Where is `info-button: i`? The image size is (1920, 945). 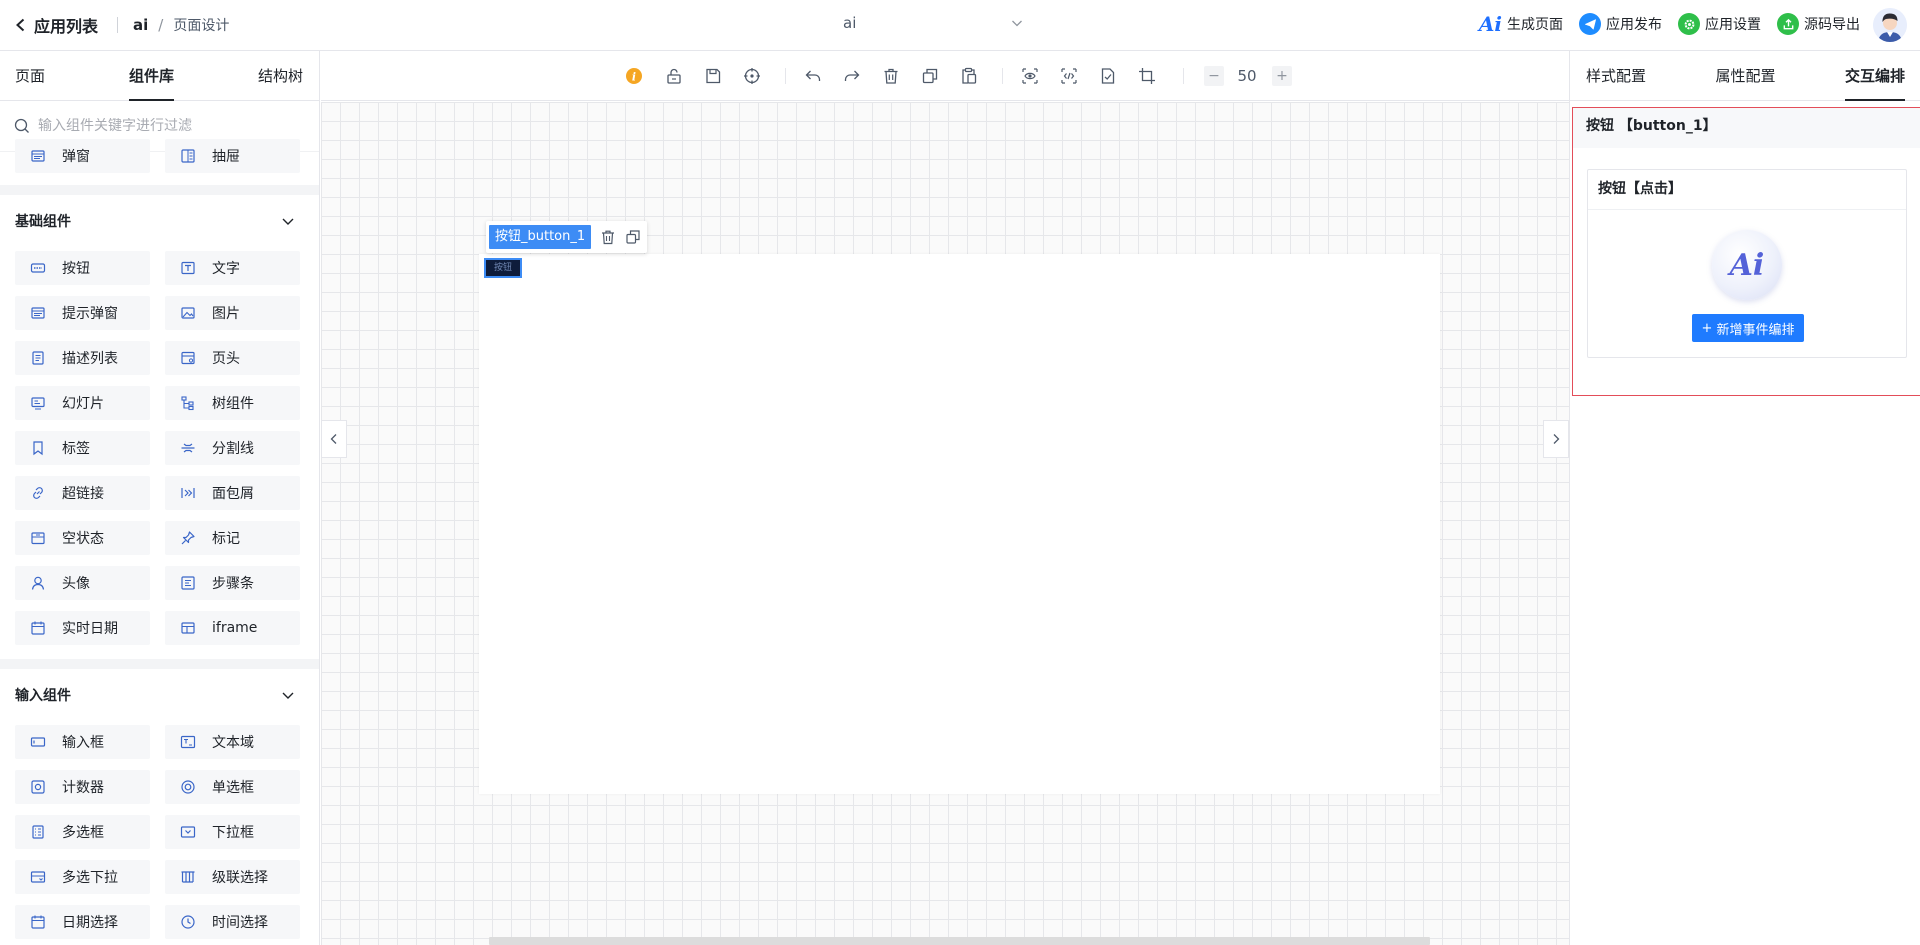 info-button: i is located at coordinates (634, 76).